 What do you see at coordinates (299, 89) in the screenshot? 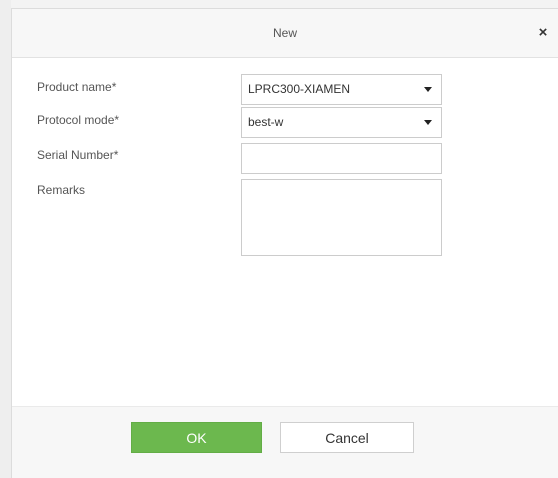
I see `product-name-value: LPRC300-XIAMEN` at bounding box center [299, 89].